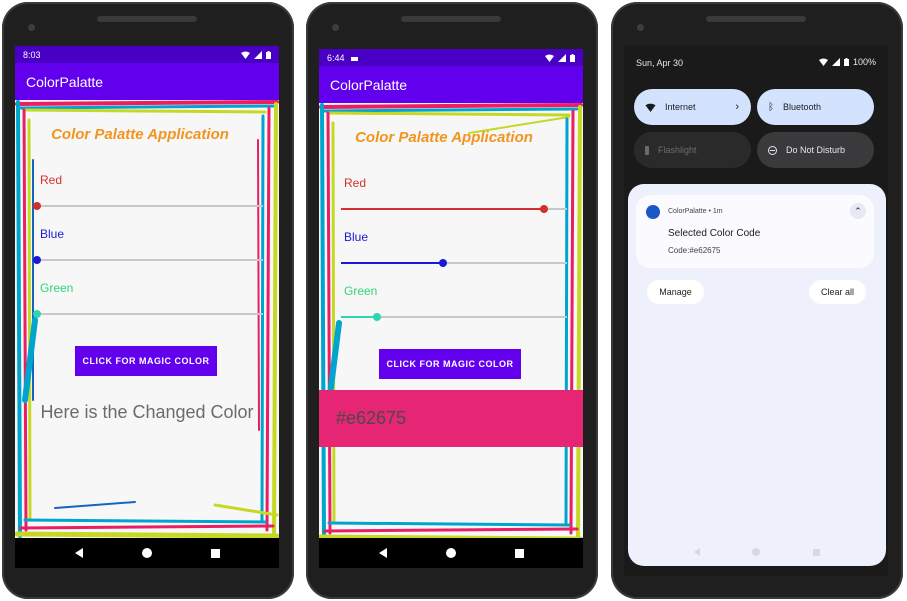 The image size is (907, 601). I want to click on status-time: 8:03, so click(32, 54).